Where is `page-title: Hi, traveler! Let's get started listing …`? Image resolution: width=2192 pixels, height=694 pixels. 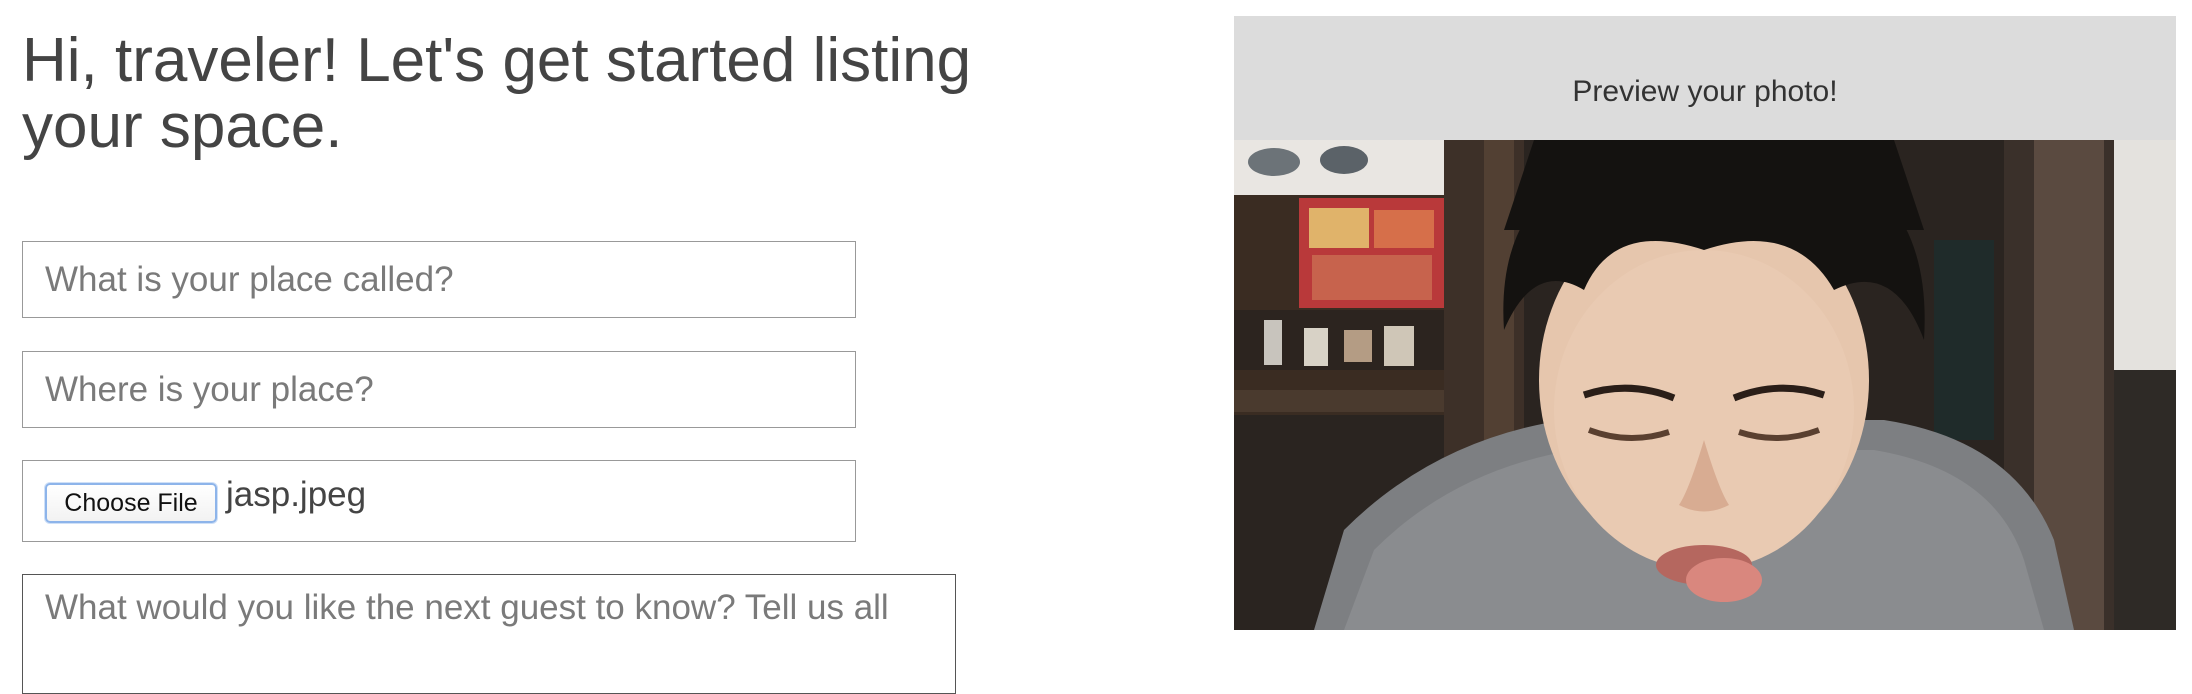 page-title: Hi, traveler! Let's get started listing … is located at coordinates (497, 93).